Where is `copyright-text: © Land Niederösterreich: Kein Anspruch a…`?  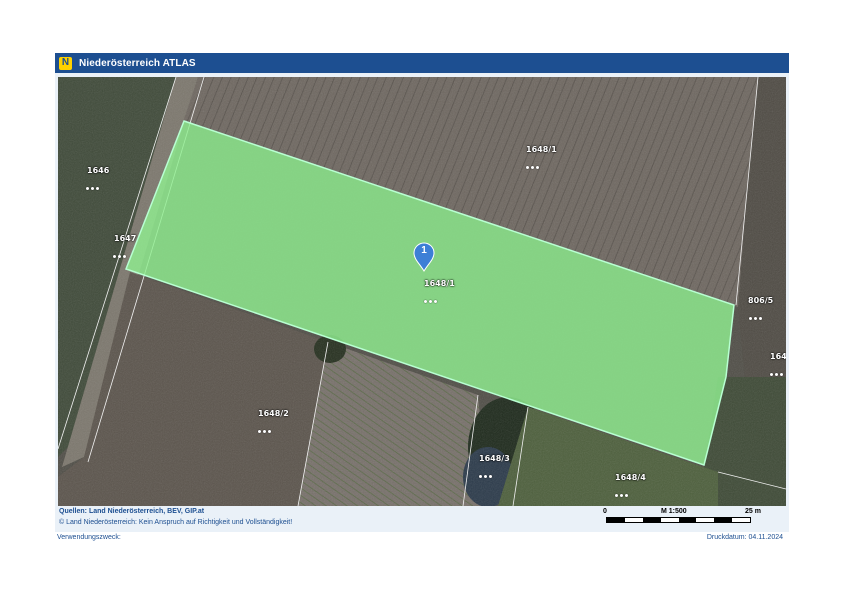 copyright-text: © Land Niederösterreich: Kein Anspruch a… is located at coordinates (176, 522).